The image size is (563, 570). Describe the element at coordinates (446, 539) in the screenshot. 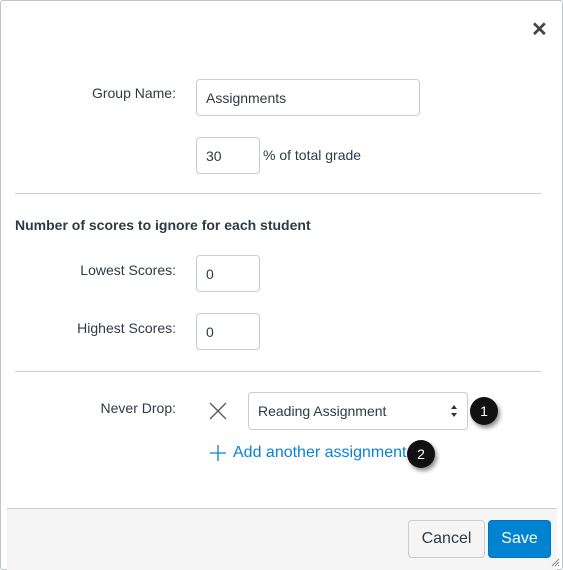

I see `cancel-button: Cancel` at that location.